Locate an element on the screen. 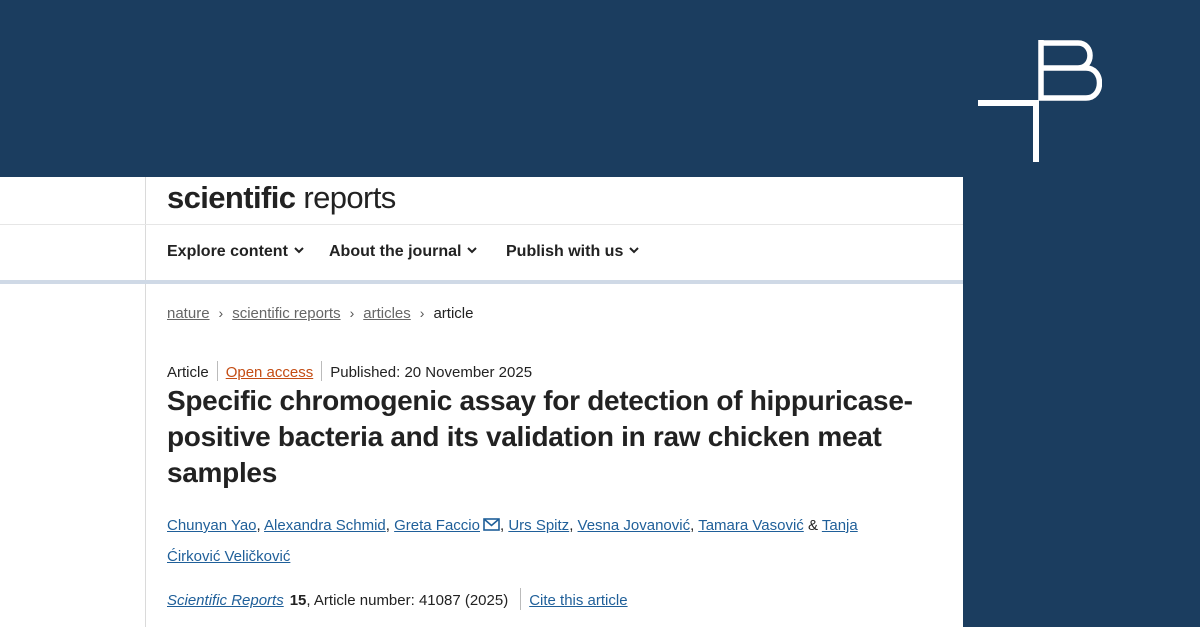  author-link: Vesna Jovanović is located at coordinates (634, 525).